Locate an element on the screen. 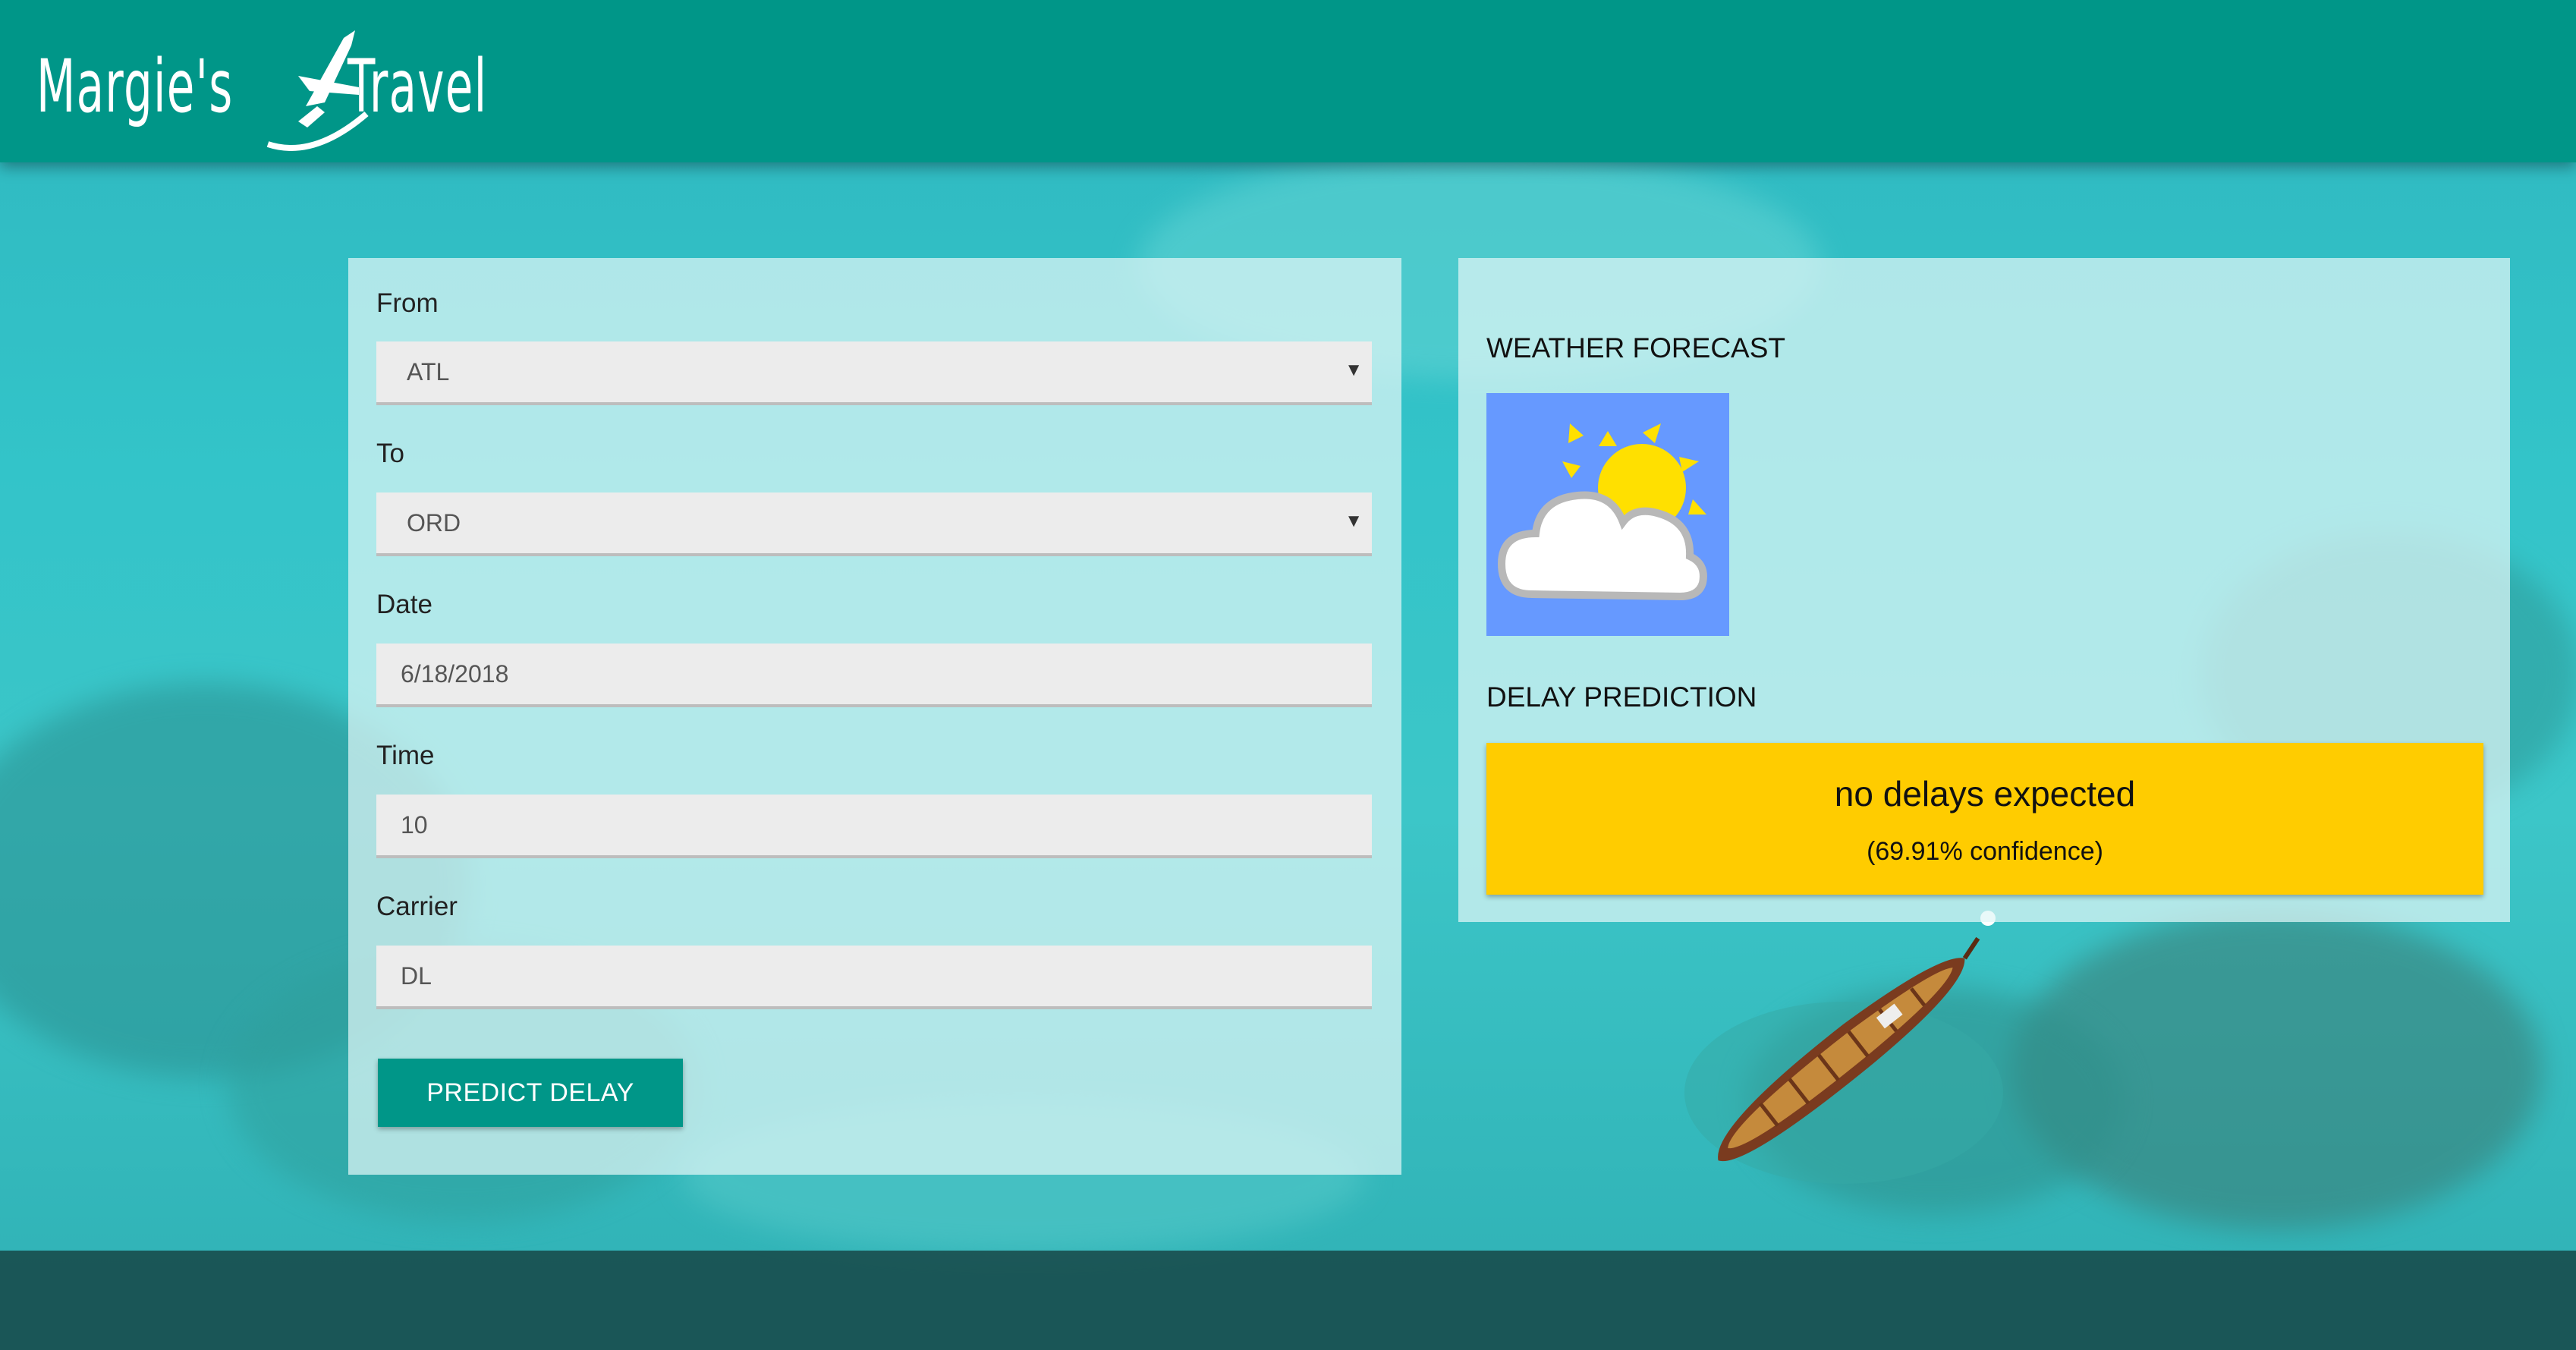 Image resolution: width=2576 pixels, height=1350 pixels. carrier-input-value: DL is located at coordinates (416, 975).